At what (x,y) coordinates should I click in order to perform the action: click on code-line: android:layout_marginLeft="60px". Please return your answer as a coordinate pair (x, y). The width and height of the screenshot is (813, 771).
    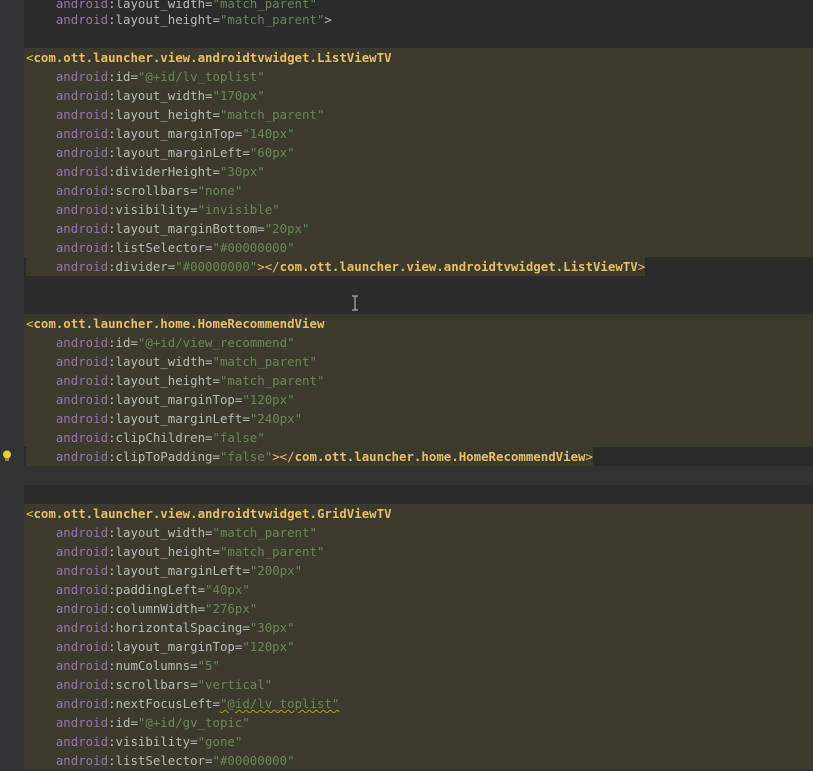
    Looking at the image, I should click on (406, 152).